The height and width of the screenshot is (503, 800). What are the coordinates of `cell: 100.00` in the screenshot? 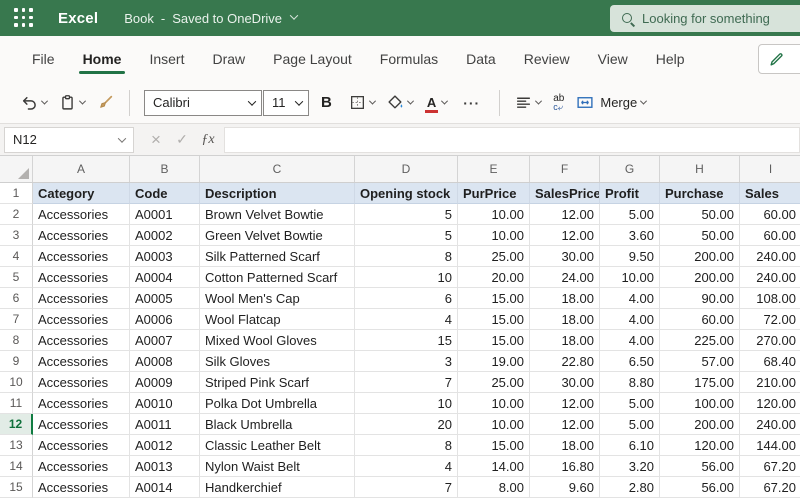 It's located at (700, 403).